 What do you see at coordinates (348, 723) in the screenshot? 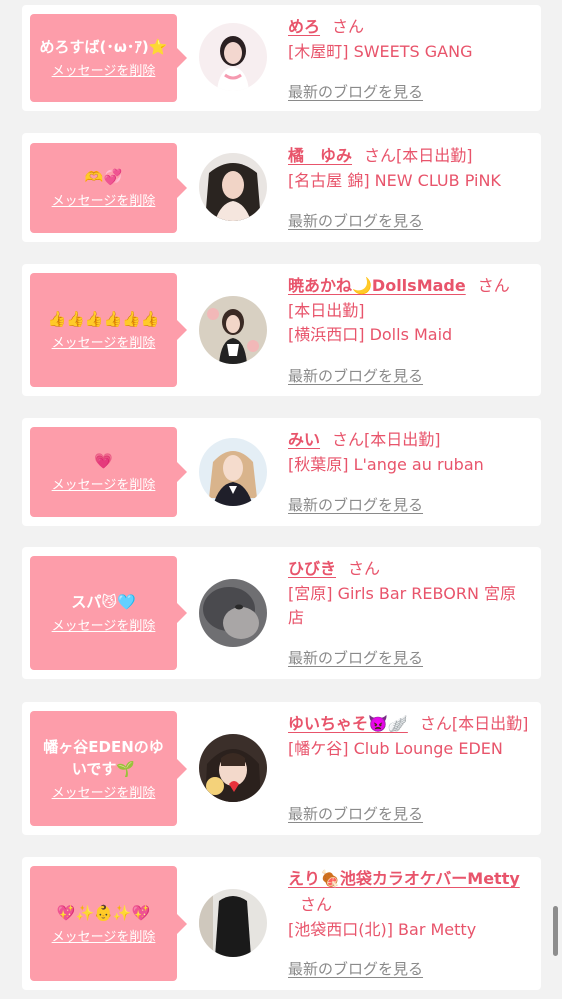
I see `cast-name-link: ゆいちゃそ👿🪽` at bounding box center [348, 723].